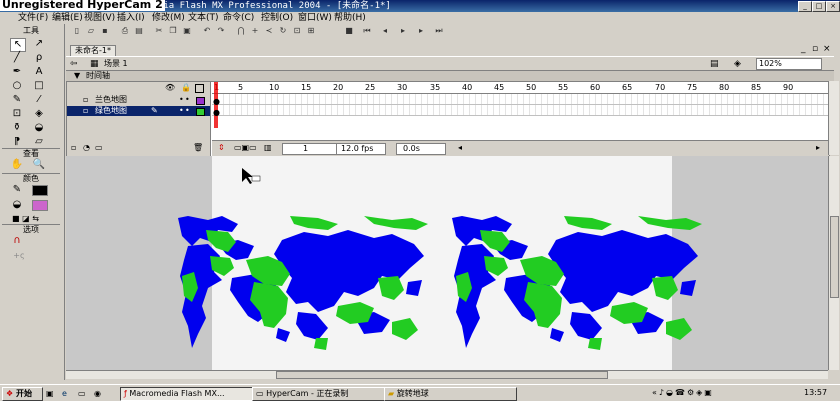 The image size is (840, 401). Describe the element at coordinates (77, 31) in the screenshot. I see `new-file-icon: ▯` at that location.